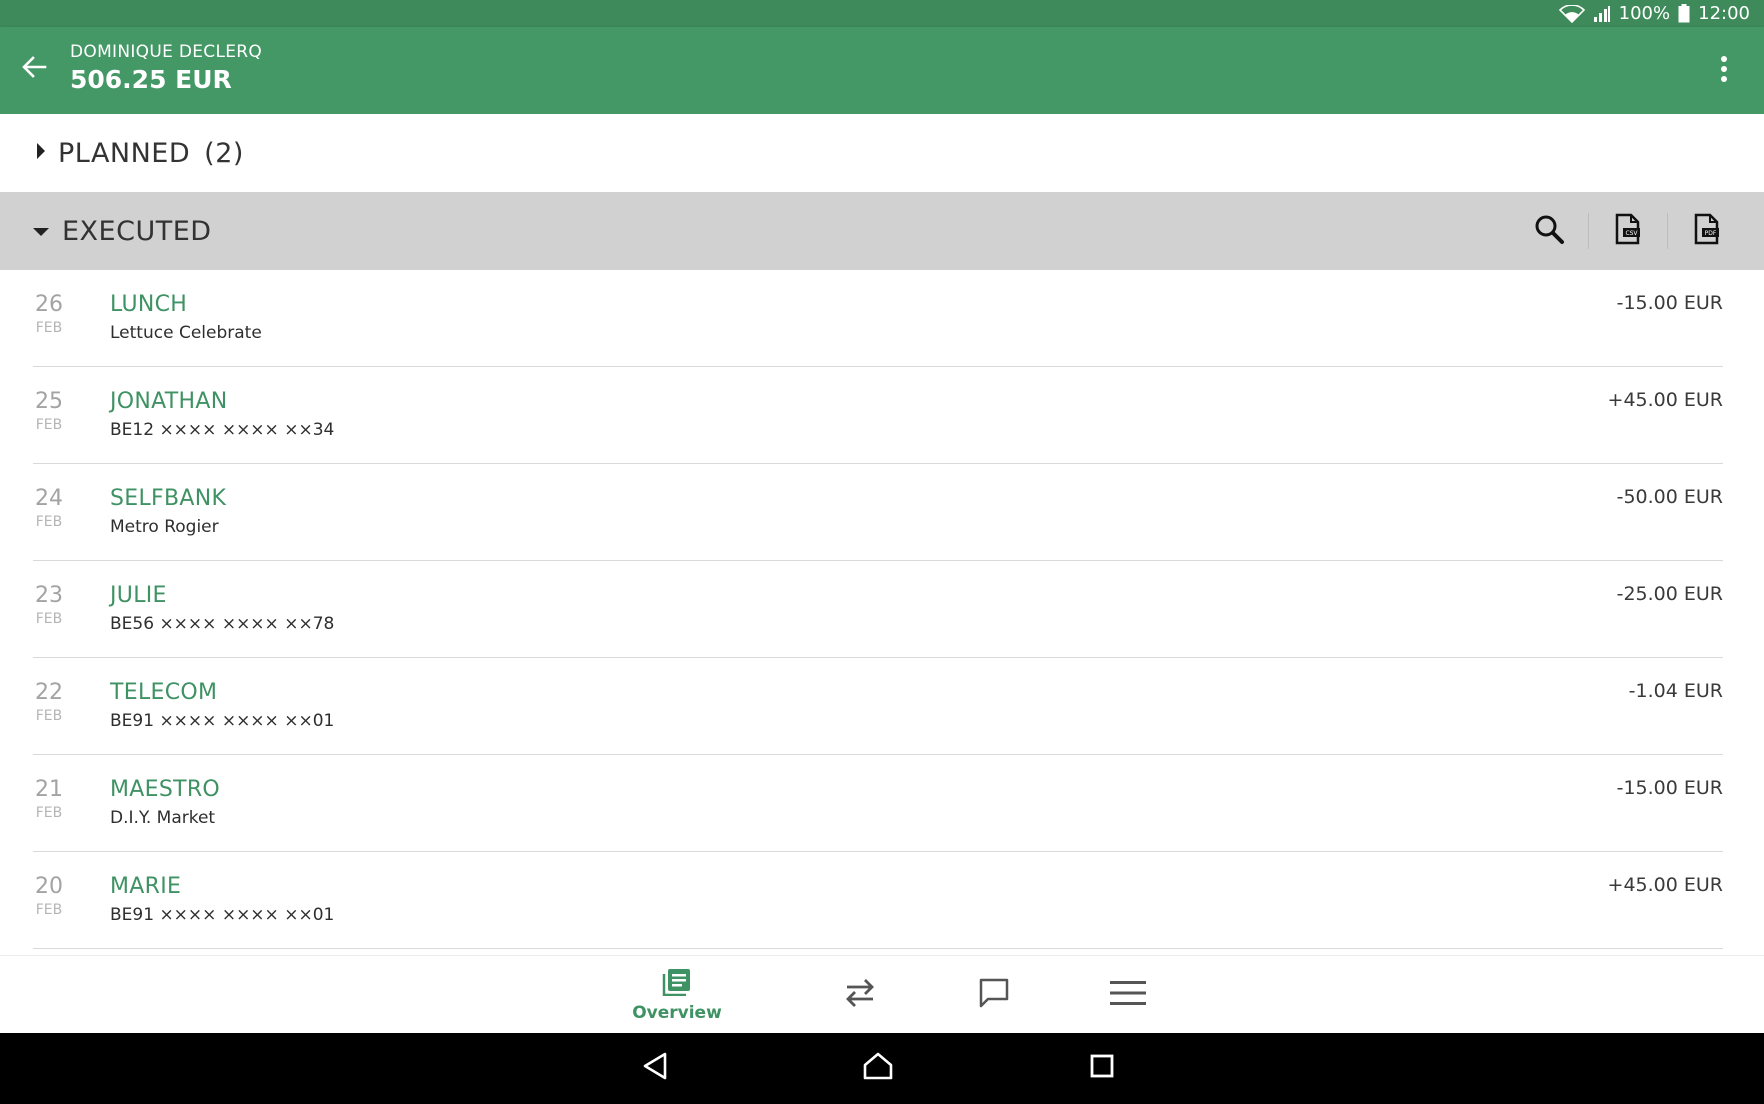 This screenshot has width=1764, height=1104. I want to click on export-pdf-button: PDF, so click(1707, 231).